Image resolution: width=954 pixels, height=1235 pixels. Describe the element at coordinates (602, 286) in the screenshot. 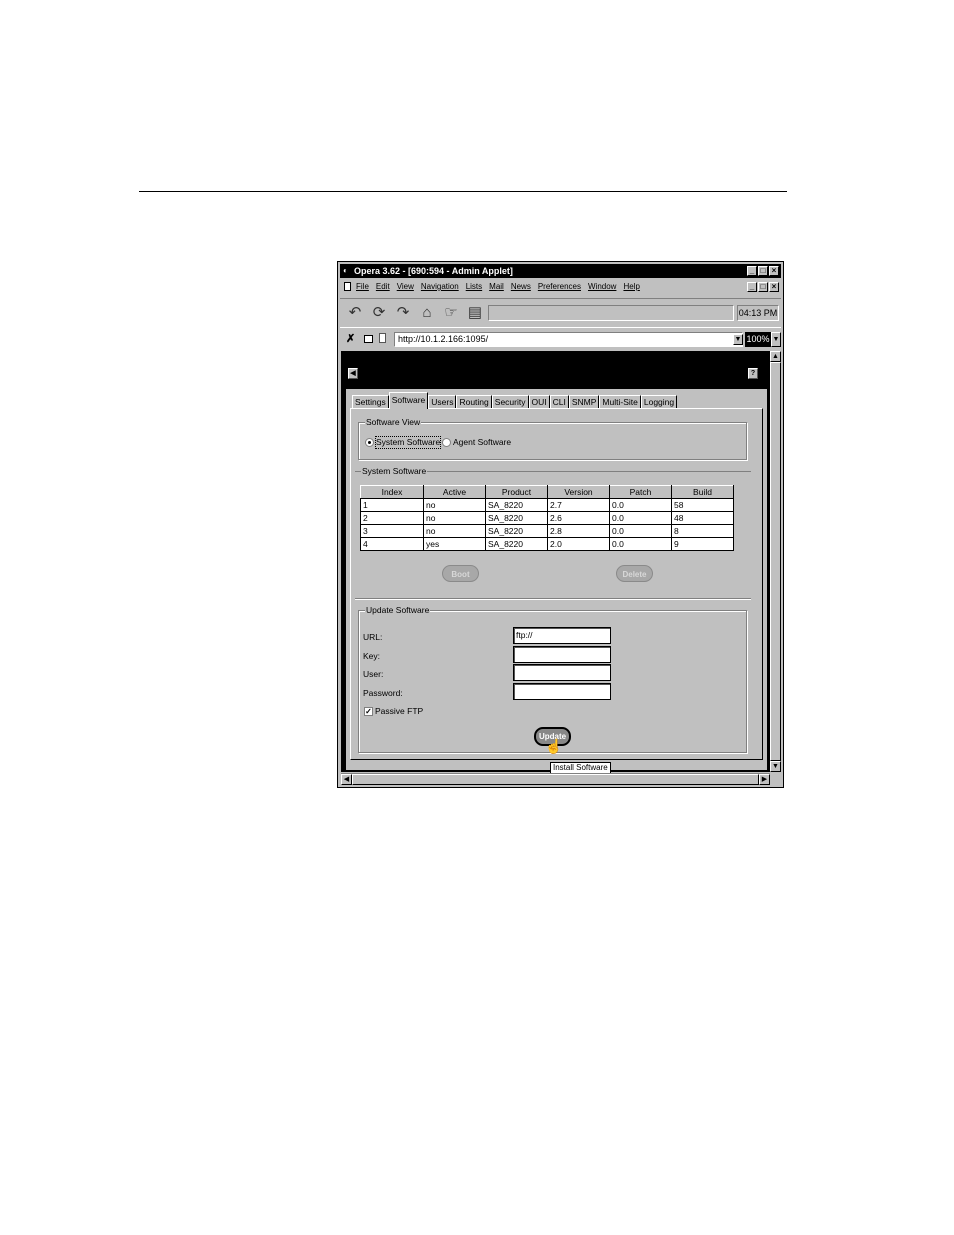

I see `menu-window: Window` at that location.